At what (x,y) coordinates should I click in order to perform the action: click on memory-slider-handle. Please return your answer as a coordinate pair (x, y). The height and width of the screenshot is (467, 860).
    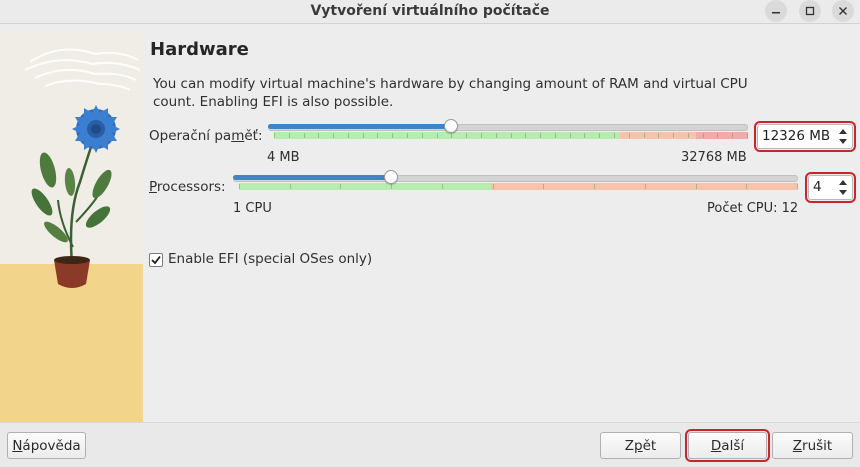
    Looking at the image, I should click on (451, 126).